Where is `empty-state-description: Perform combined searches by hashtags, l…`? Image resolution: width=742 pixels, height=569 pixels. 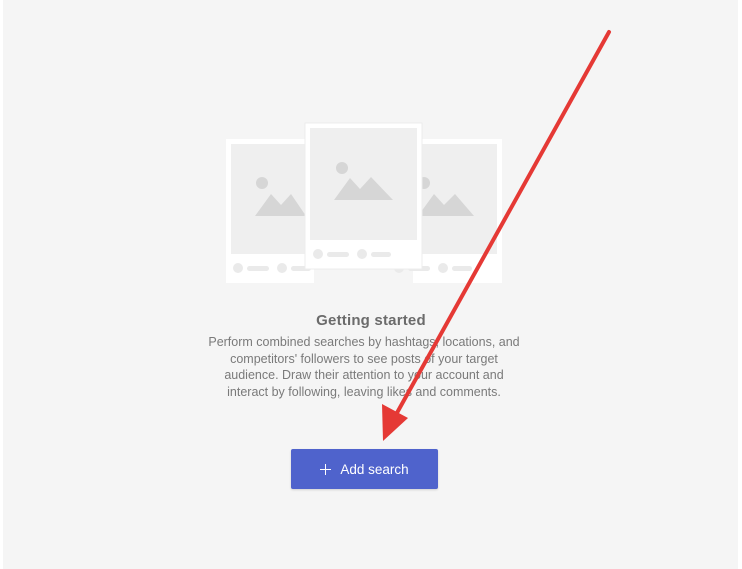
empty-state-description: Perform combined searches by hashtags, l… is located at coordinates (364, 367).